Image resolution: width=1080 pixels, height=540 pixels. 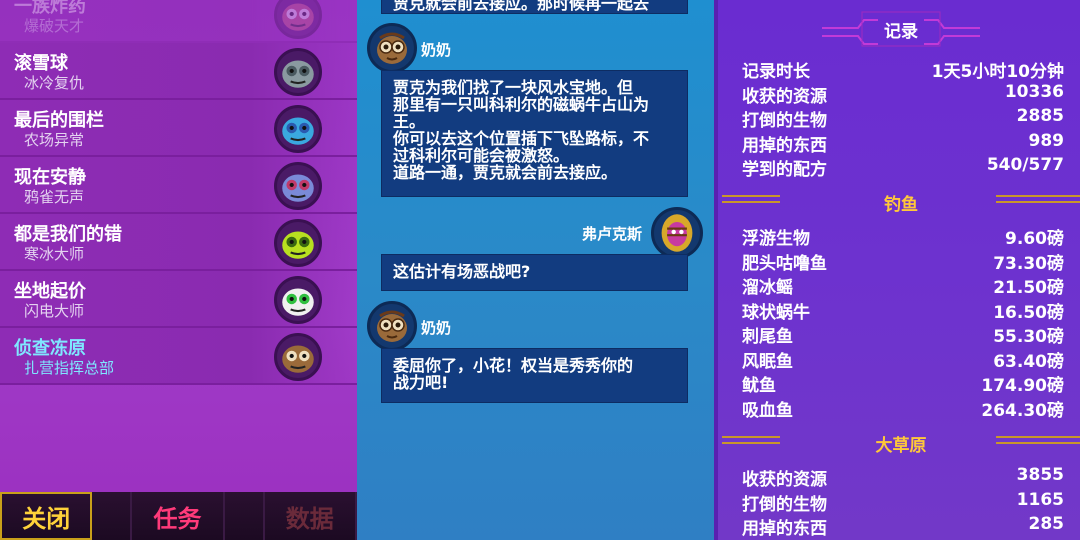 I want to click on grandma-avatar, so click(x=392, y=326).